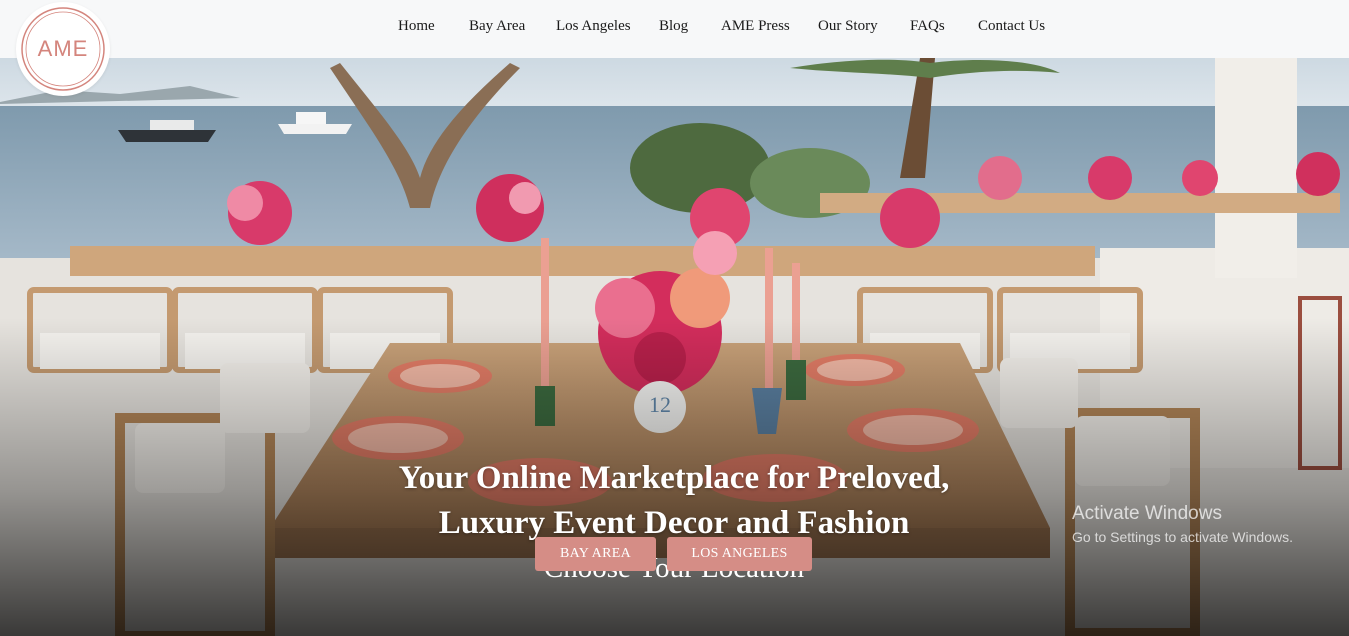 The height and width of the screenshot is (636, 1349). What do you see at coordinates (739, 554) in the screenshot?
I see `los-angeles-button: LOS ANGELES` at bounding box center [739, 554].